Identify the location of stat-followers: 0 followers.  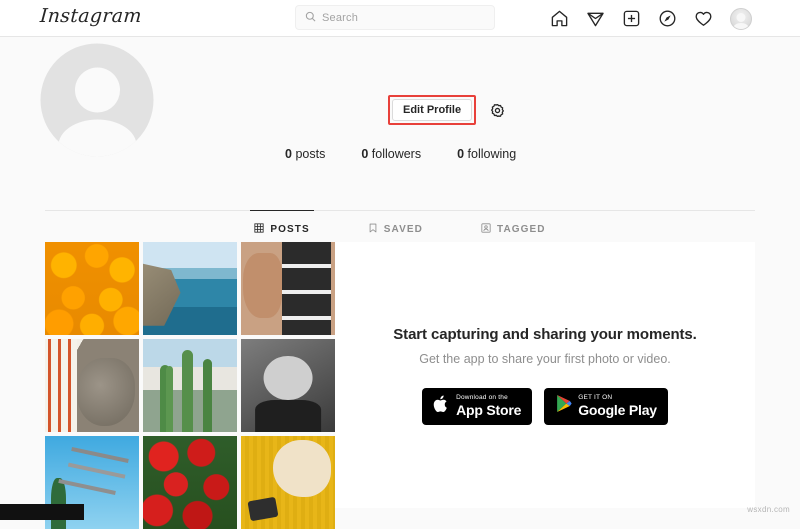
(391, 154).